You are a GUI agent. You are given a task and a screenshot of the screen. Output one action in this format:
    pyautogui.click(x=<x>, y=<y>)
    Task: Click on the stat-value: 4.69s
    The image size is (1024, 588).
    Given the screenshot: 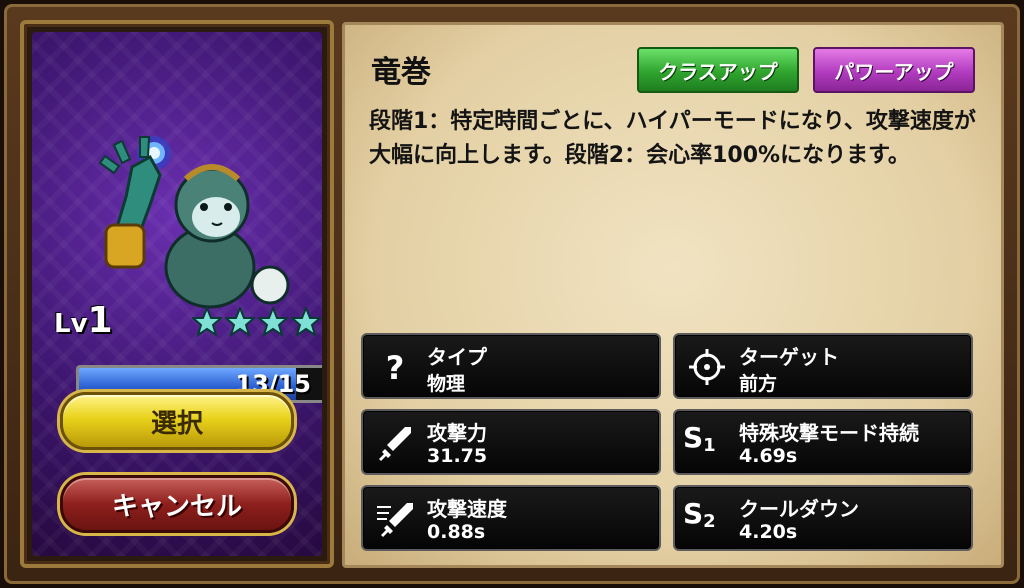 What is the action you would take?
    pyautogui.click(x=768, y=456)
    